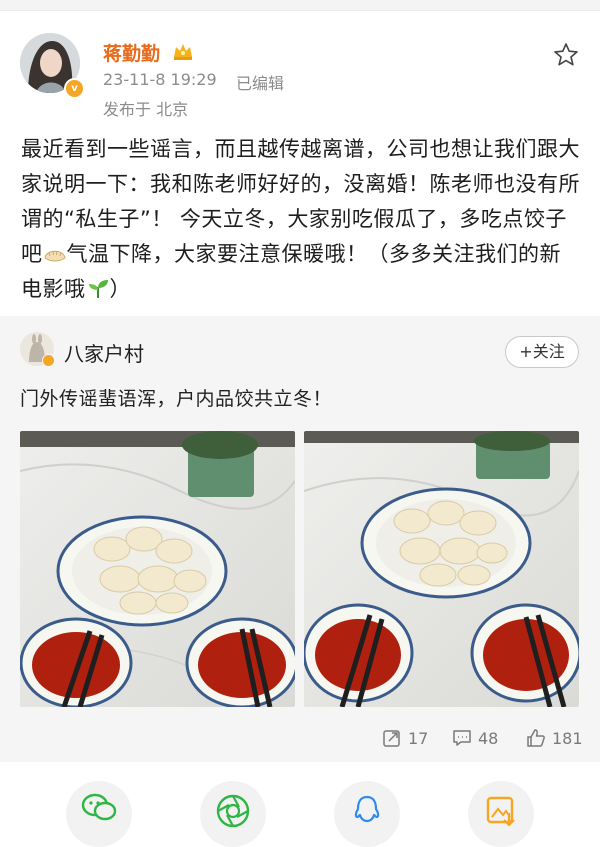 This screenshot has height=847, width=600. Describe the element at coordinates (536, 738) in the screenshot. I see `thumbs-up-icon` at that location.